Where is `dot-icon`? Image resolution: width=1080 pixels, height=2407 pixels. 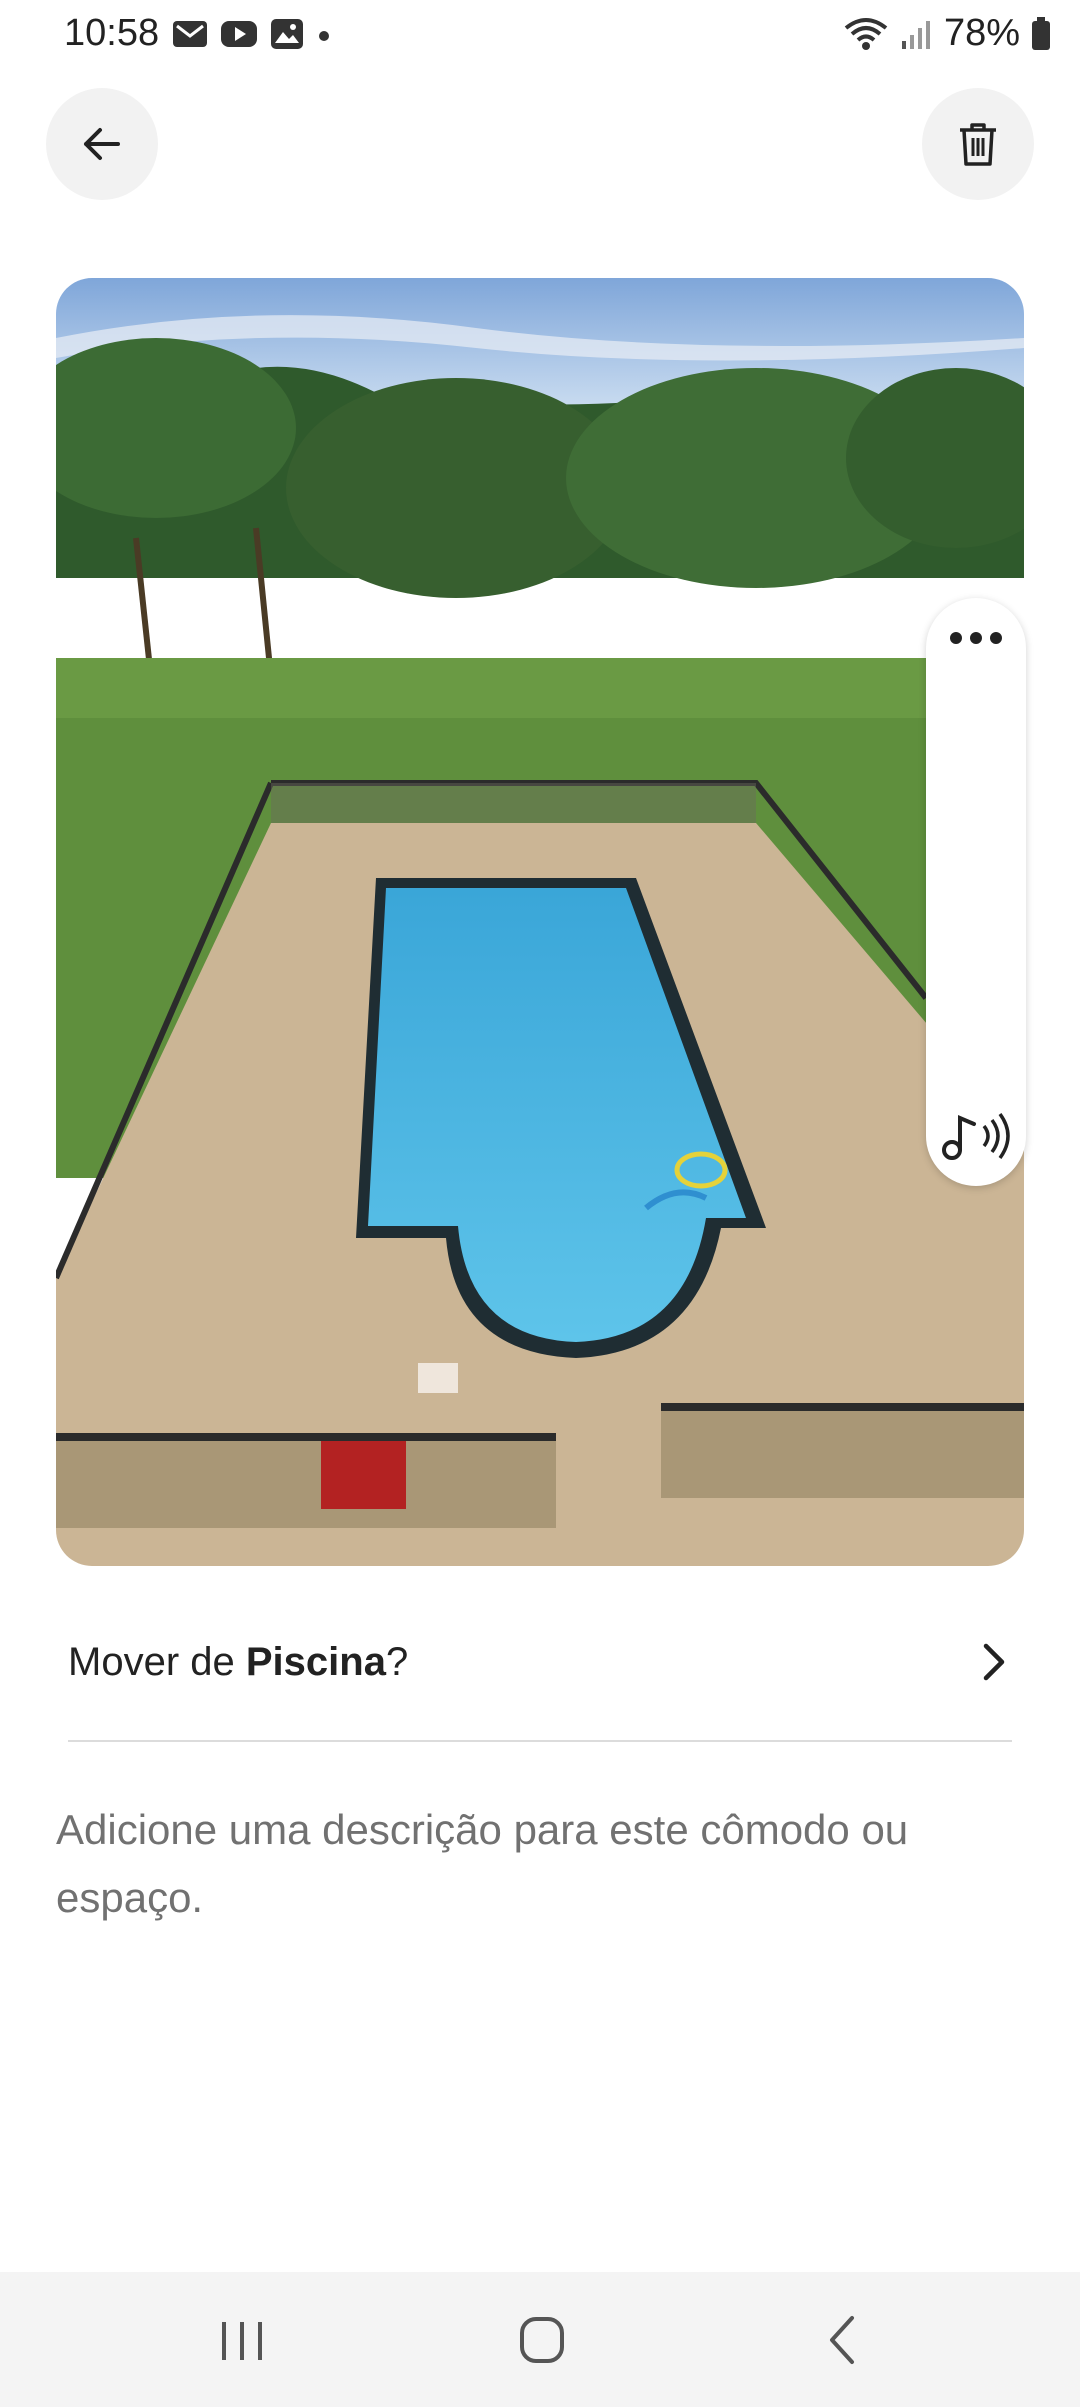 dot-icon is located at coordinates (324, 36).